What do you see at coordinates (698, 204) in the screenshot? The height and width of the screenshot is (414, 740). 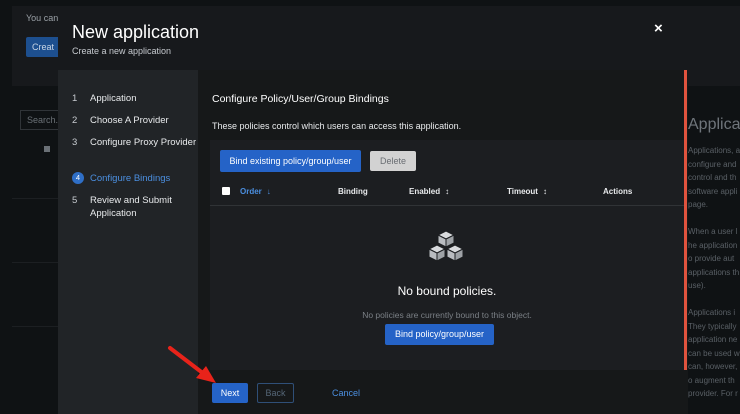 I see `background-sidebar-line: page.` at bounding box center [698, 204].